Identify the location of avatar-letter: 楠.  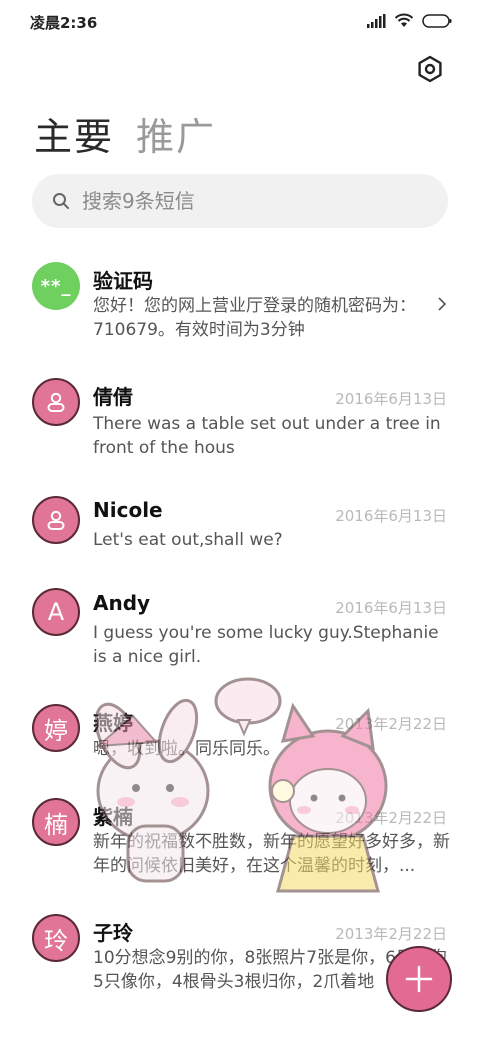
(56, 824).